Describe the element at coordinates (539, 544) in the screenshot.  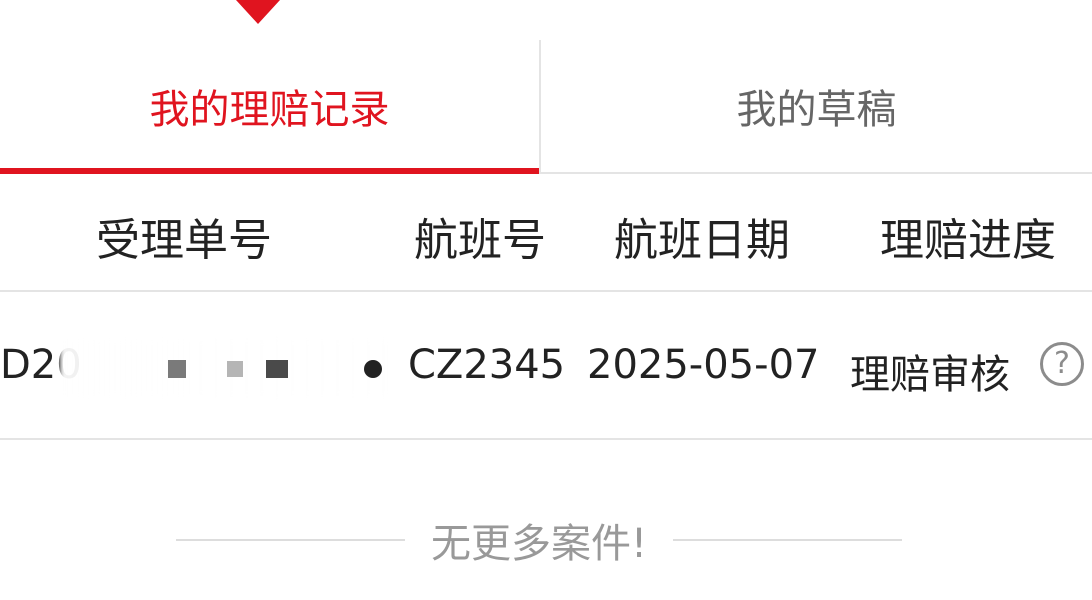
I see `no-more-cases-text: 无更多案件!` at that location.